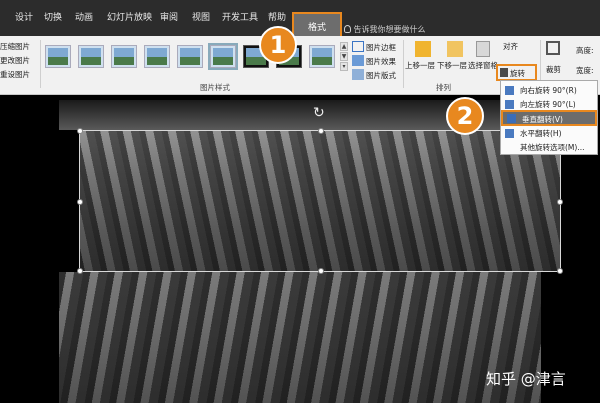 This screenshot has width=600, height=403. I want to click on gallery-more-button: ▾, so click(344, 66).